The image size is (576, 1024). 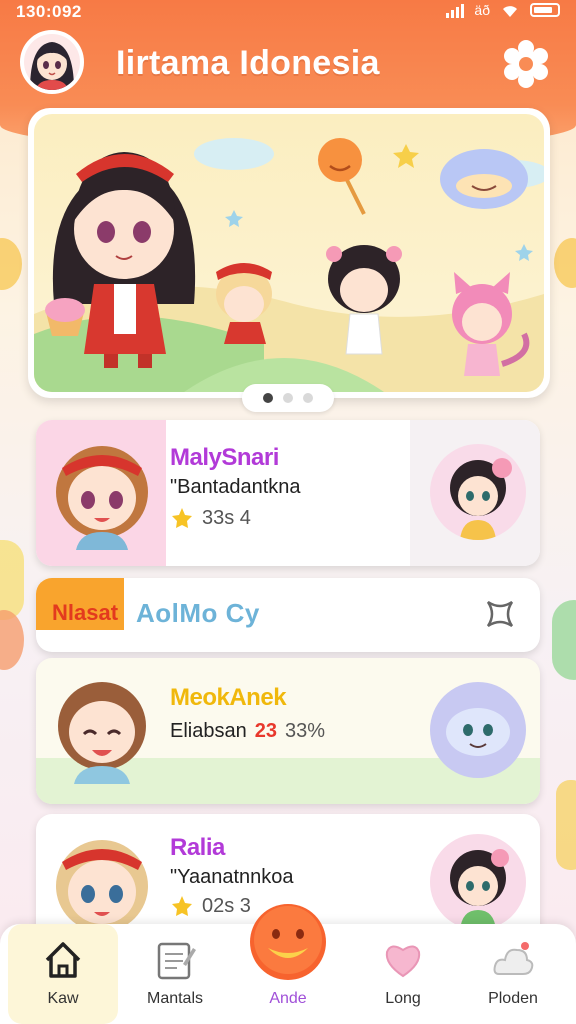 What do you see at coordinates (482, 10) in the screenshot?
I see `carrier-label: äð` at bounding box center [482, 10].